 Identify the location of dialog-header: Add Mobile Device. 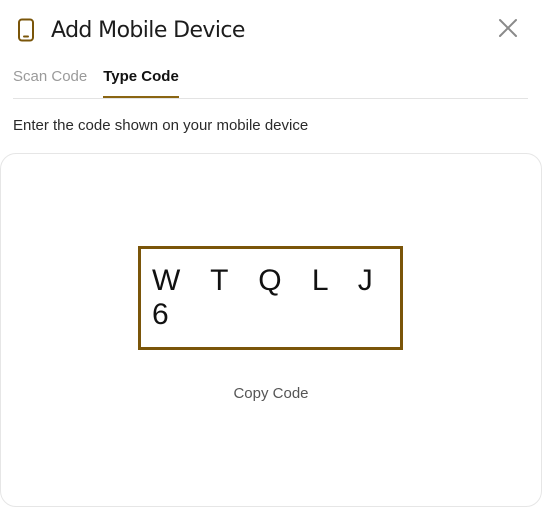
(129, 30).